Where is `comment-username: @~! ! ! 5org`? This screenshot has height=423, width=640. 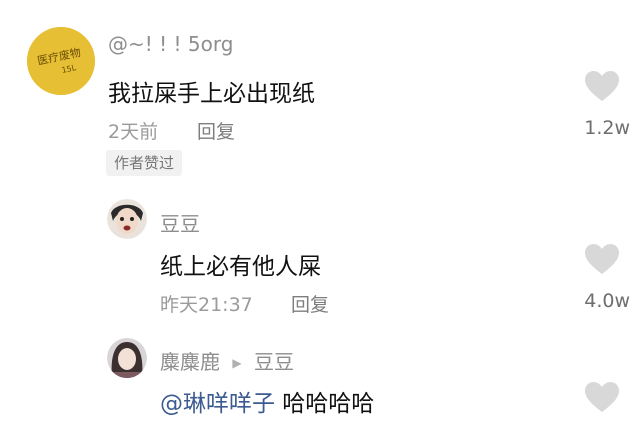
comment-username: @~! ! ! 5org is located at coordinates (170, 44).